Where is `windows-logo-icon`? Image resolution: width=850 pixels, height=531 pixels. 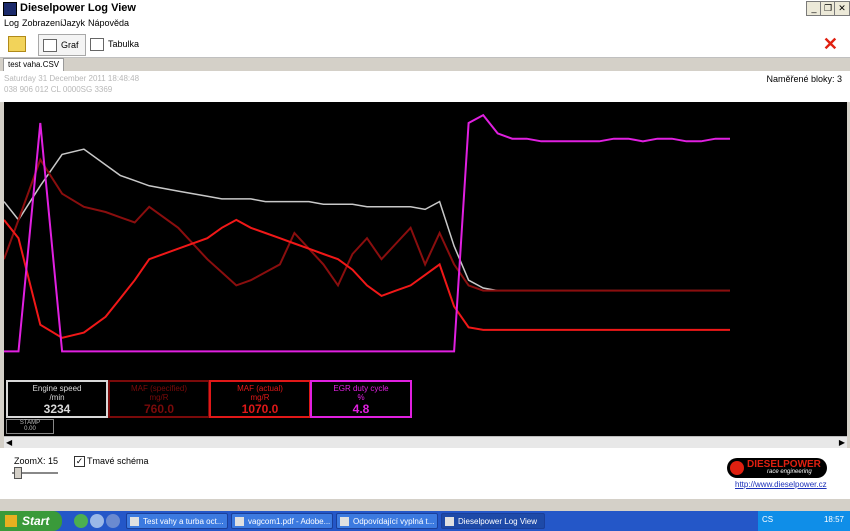
windows-logo-icon is located at coordinates (11, 521).